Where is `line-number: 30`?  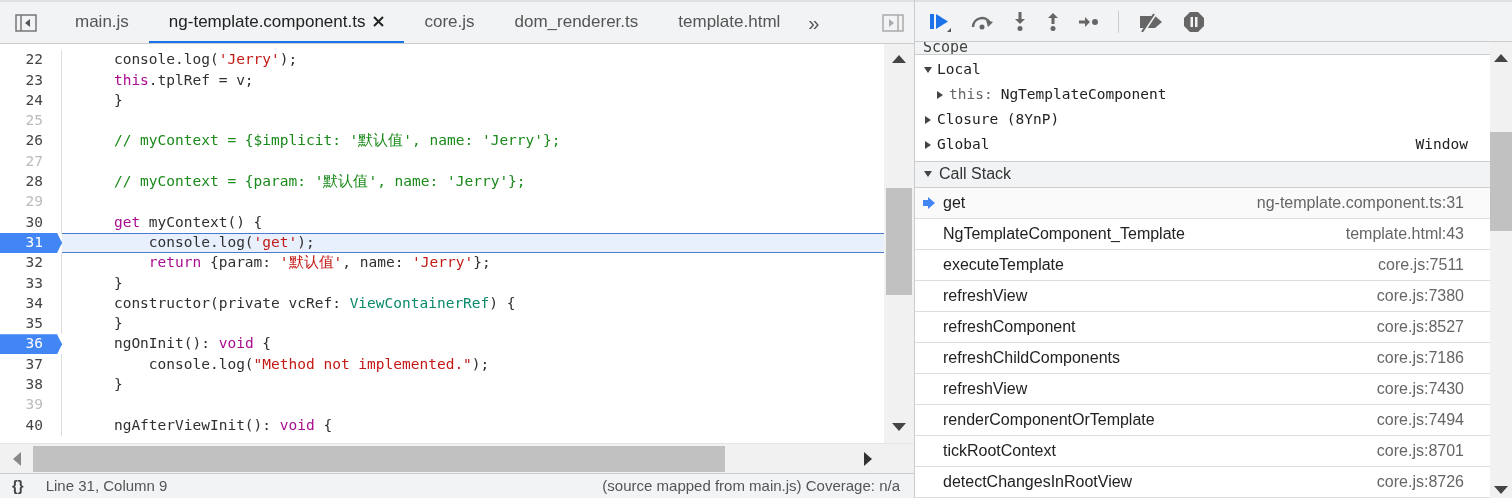 line-number: 30 is located at coordinates (34, 222).